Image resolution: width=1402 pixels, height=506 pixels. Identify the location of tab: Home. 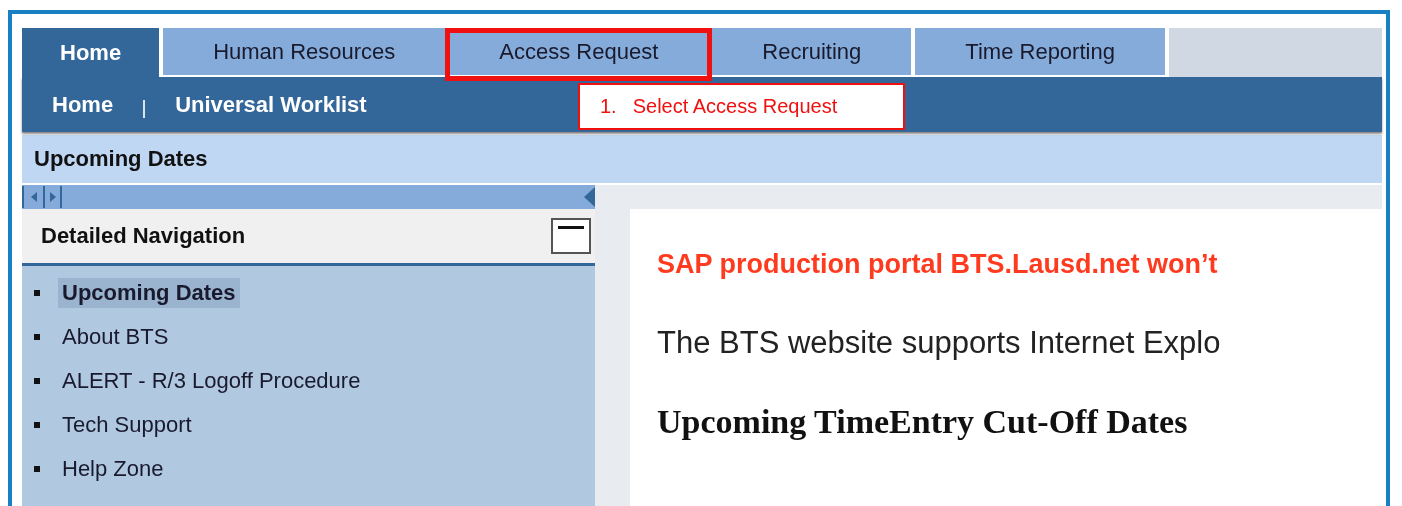
(91, 52).